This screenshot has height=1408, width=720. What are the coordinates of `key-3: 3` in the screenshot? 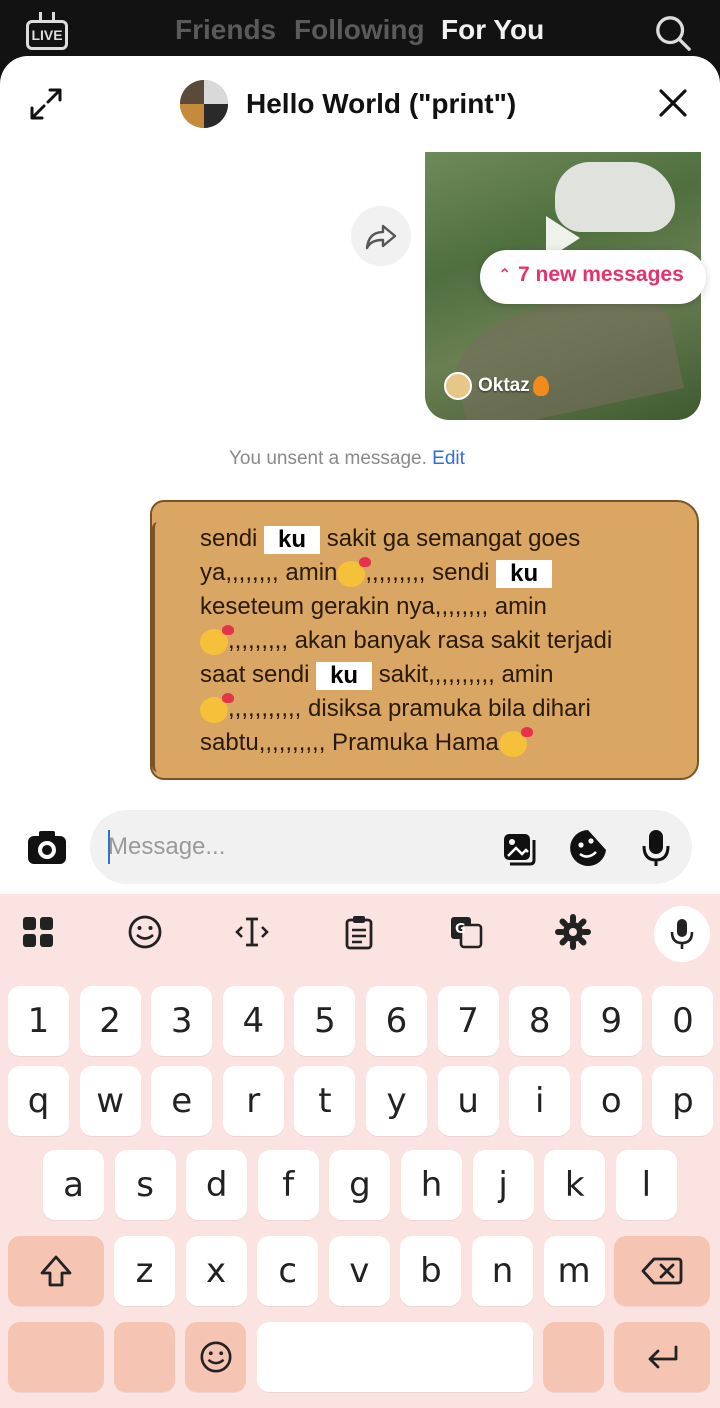 It's located at (182, 1021).